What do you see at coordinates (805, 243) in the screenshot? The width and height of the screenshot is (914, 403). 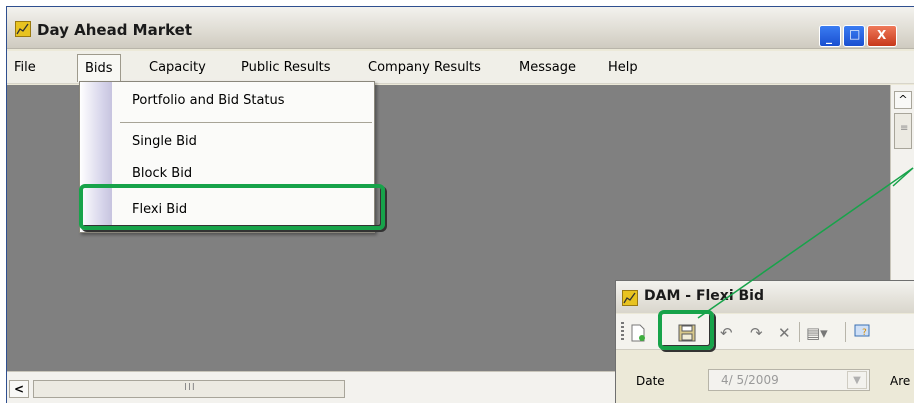 I see `annotation-arrow` at bounding box center [805, 243].